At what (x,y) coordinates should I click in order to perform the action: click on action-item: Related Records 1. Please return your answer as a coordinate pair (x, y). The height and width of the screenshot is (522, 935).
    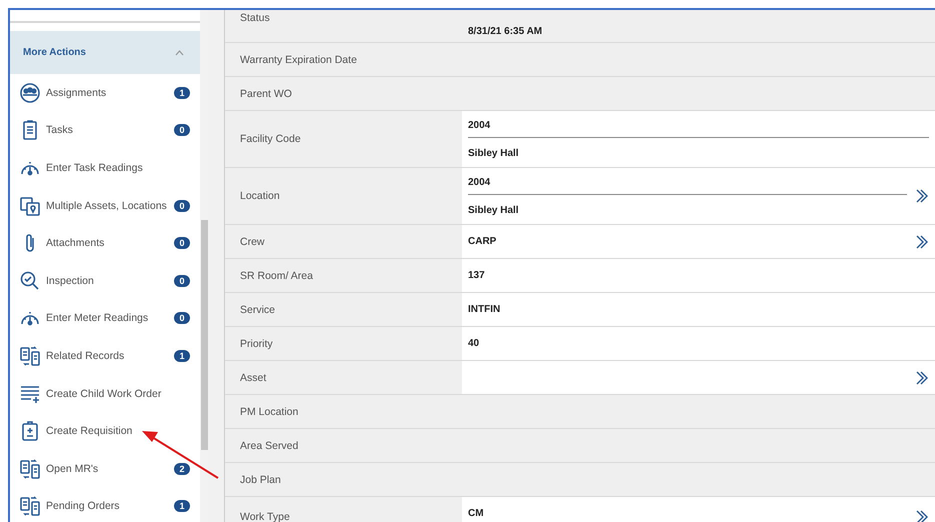
    Looking at the image, I should click on (105, 356).